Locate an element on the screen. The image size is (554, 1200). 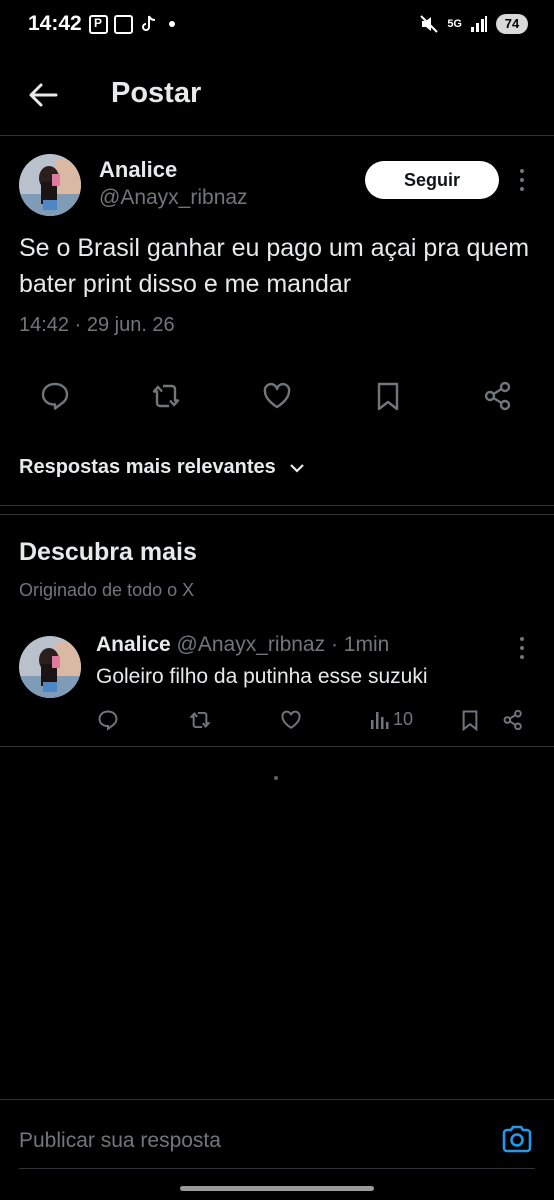
notification-icons is located at coordinates (132, 24).